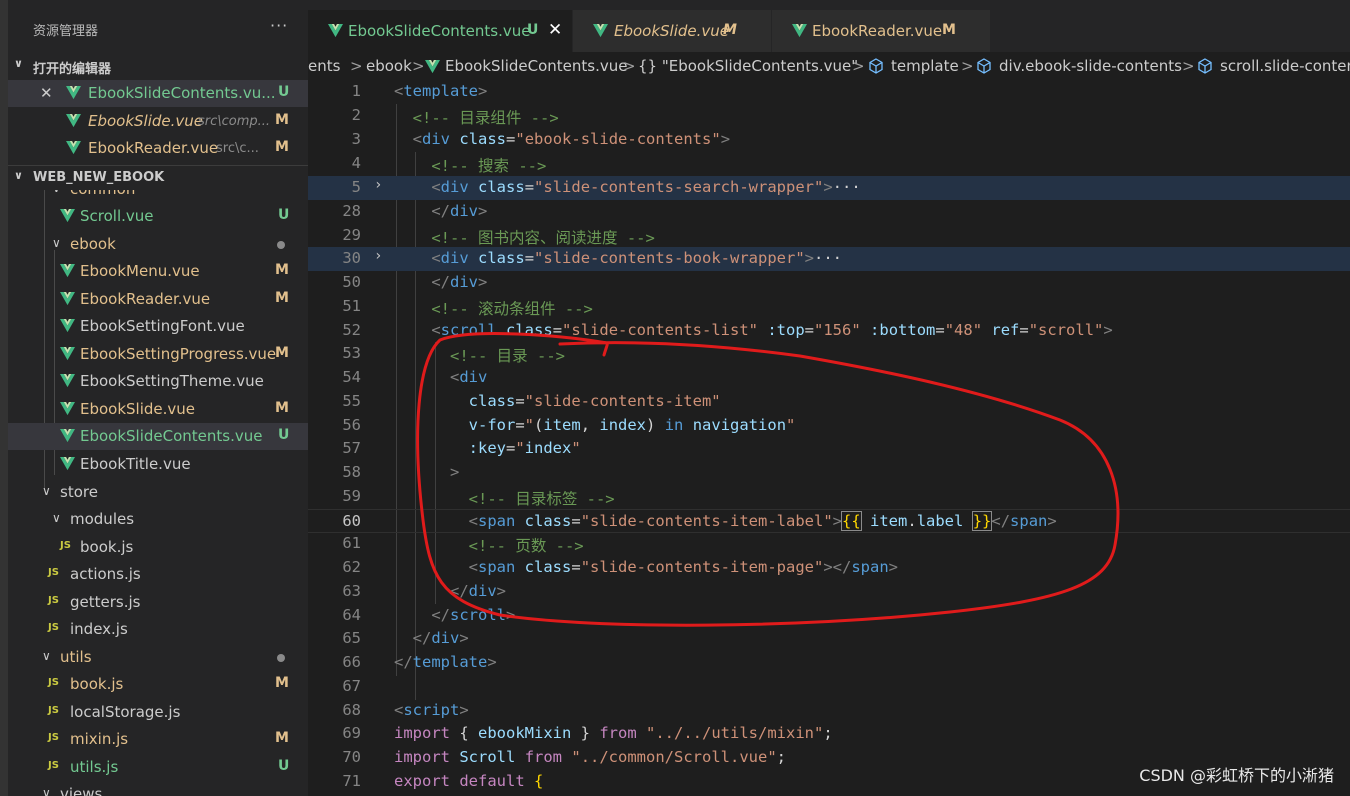 The image size is (1350, 796). I want to click on file-item: EbookMenu.vue M, so click(158, 271).